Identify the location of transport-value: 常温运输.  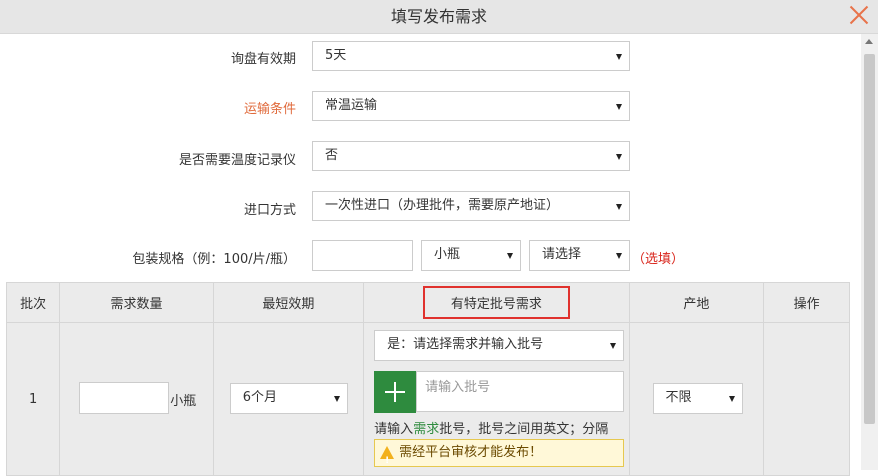
(351, 105).